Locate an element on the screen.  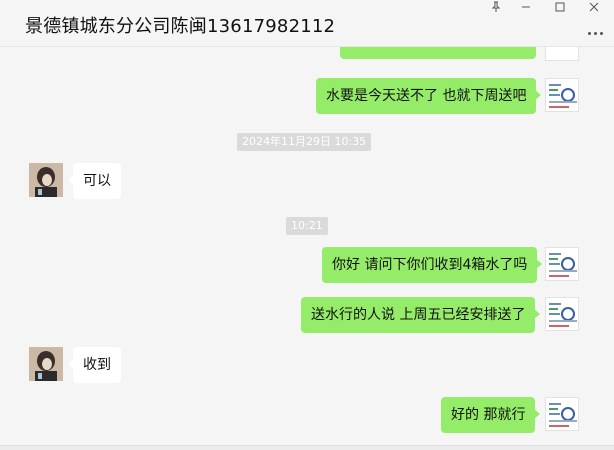
message-bubble-cut is located at coordinates (438, 53).